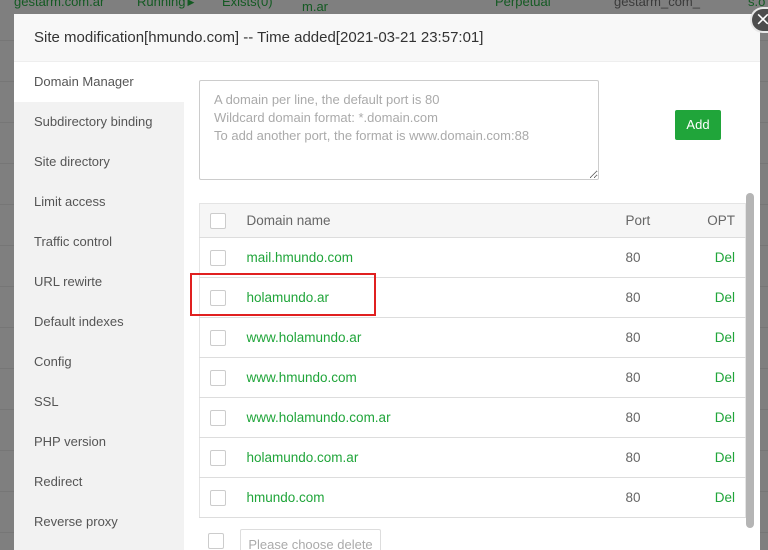 The width and height of the screenshot is (768, 550). What do you see at coordinates (523, 4) in the screenshot?
I see `background-expiry: Perpetual` at bounding box center [523, 4].